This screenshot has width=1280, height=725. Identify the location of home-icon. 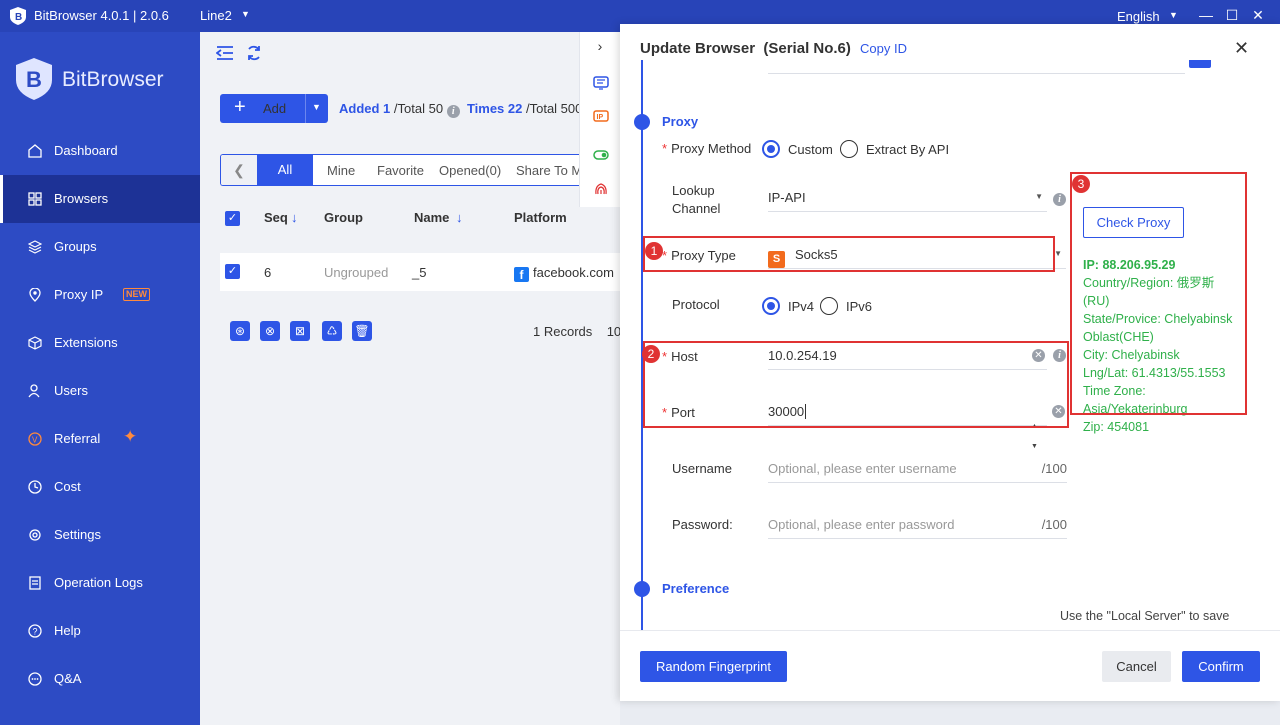
(35, 151).